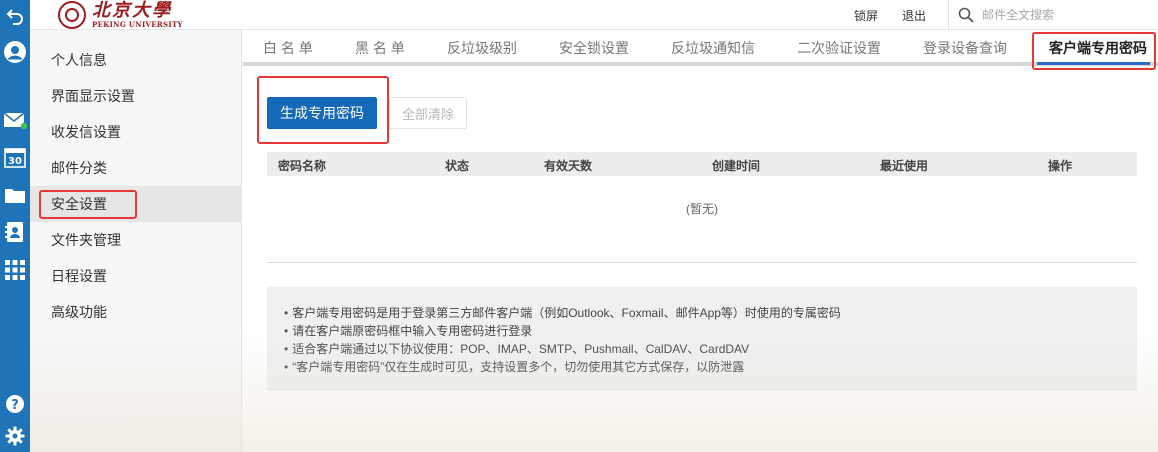 This screenshot has height=452, width=1158. What do you see at coordinates (594, 48) in the screenshot?
I see `tab-security-lock: 安全锁设置` at bounding box center [594, 48].